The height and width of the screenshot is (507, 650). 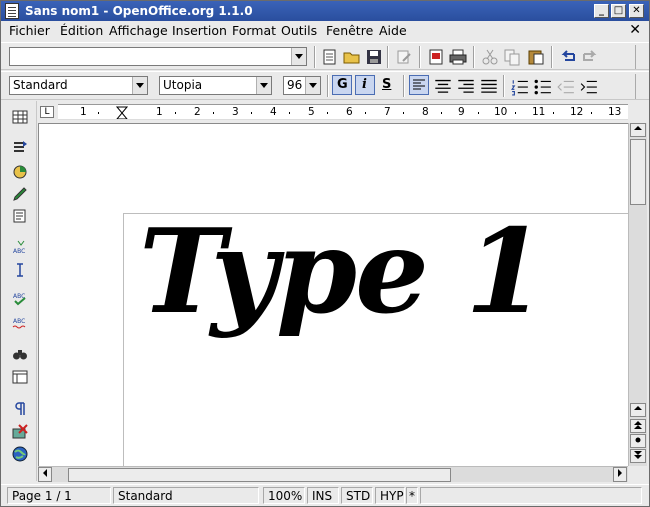 I want to click on export-pdf-icon, so click(x=436, y=57).